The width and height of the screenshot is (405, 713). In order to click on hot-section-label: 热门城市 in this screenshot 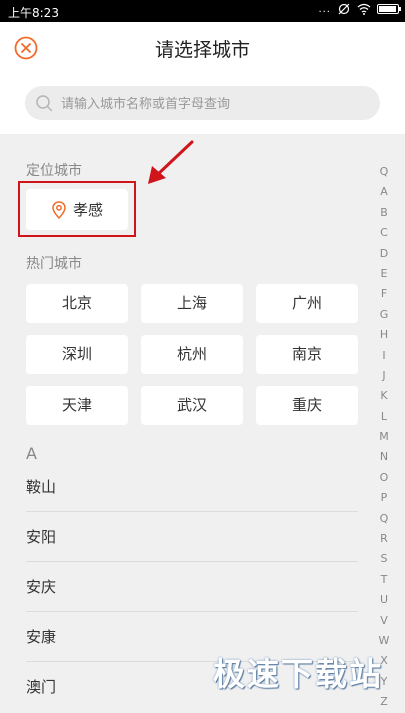, I will do `click(54, 264)`.